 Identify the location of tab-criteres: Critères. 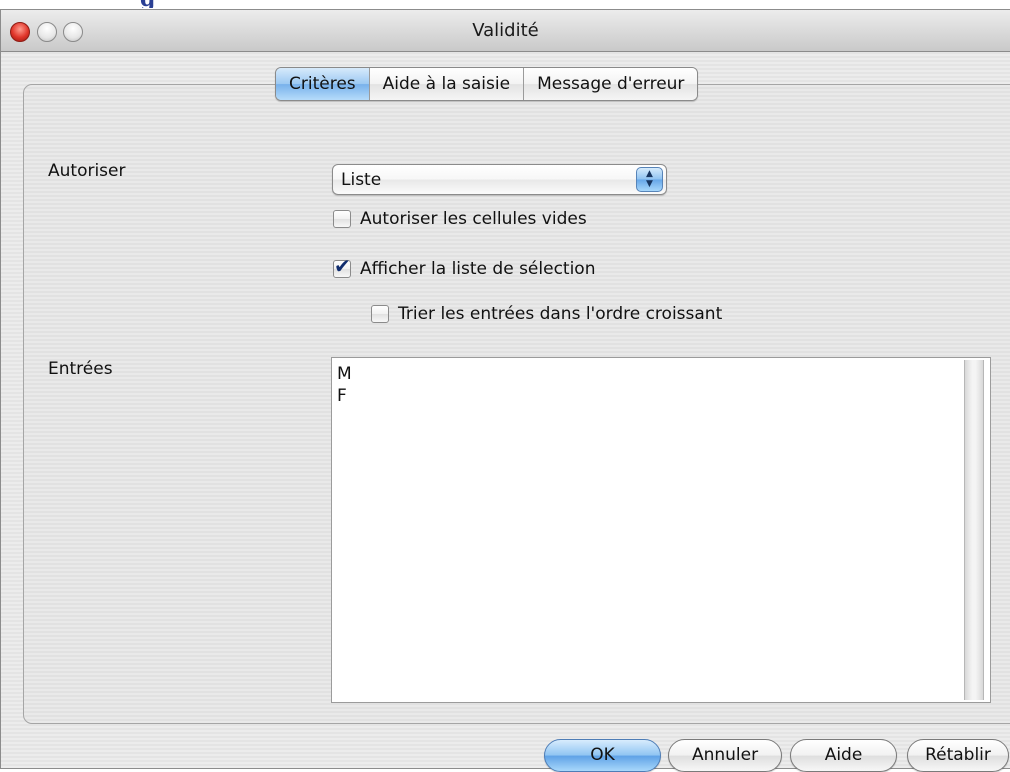
(322, 84).